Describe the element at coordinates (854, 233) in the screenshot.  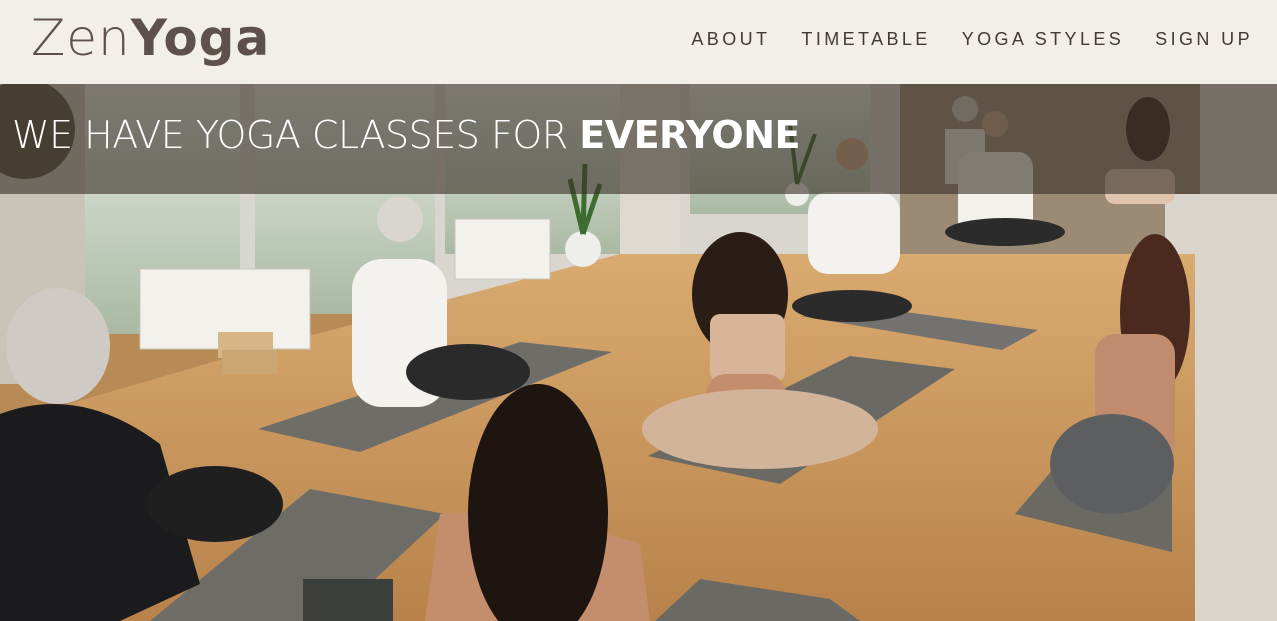
I see `instructor-torso` at that location.